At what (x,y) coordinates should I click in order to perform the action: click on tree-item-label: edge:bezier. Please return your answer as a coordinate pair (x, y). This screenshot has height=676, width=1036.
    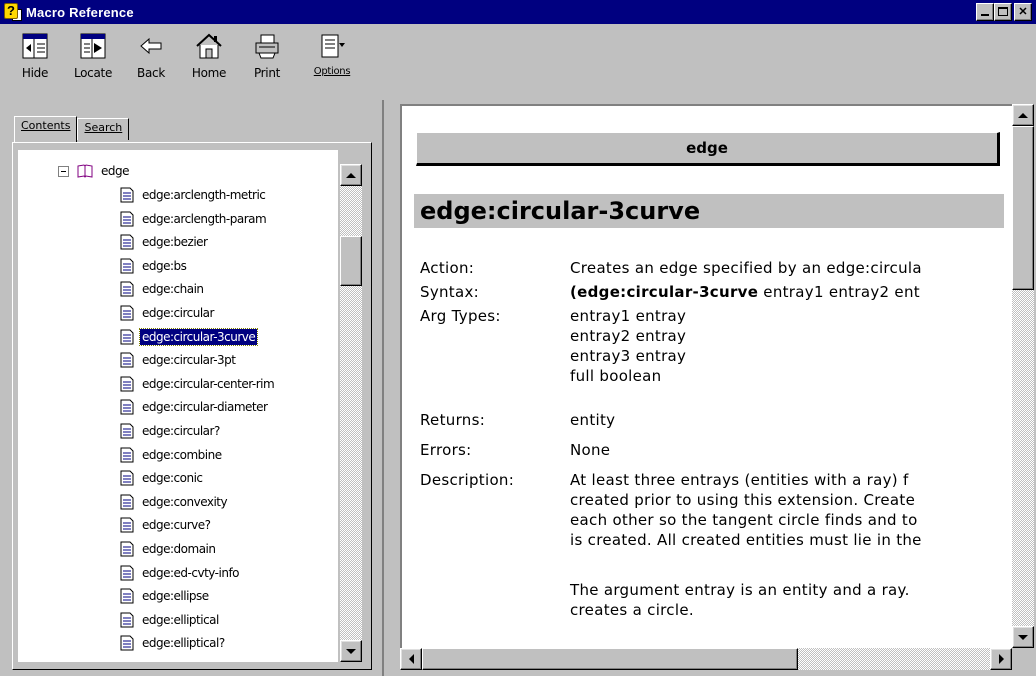
    Looking at the image, I should click on (175, 242).